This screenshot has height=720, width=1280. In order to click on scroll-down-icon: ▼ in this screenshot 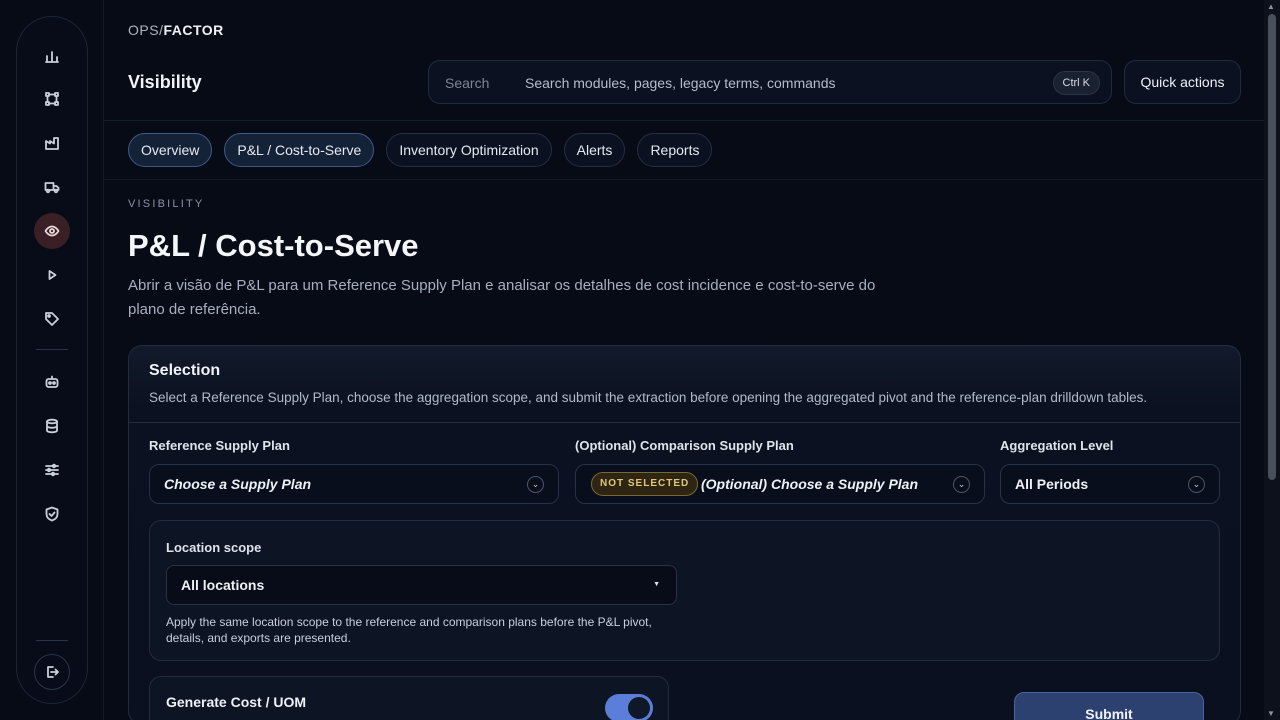, I will do `click(1271, 713)`.